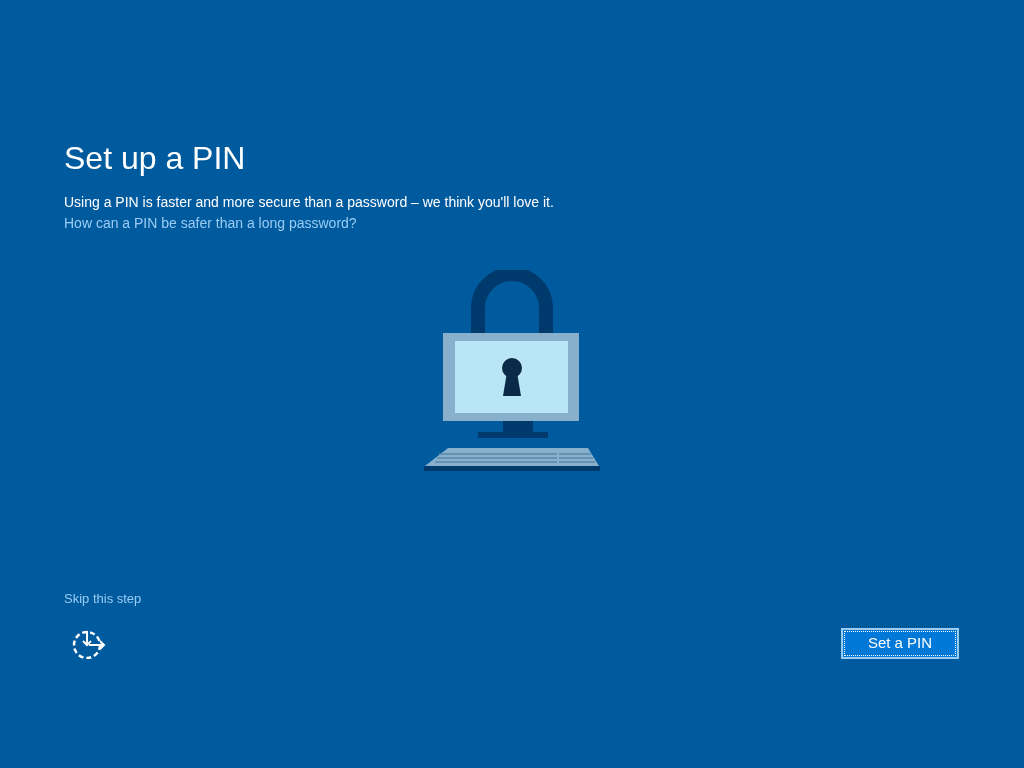  What do you see at coordinates (210, 223) in the screenshot?
I see `info-link: How can a PIN be safer than a long password?` at bounding box center [210, 223].